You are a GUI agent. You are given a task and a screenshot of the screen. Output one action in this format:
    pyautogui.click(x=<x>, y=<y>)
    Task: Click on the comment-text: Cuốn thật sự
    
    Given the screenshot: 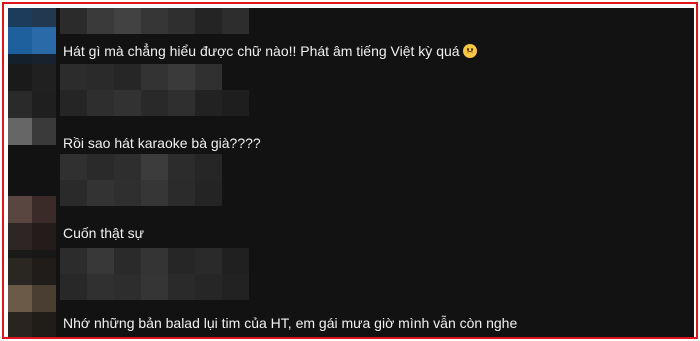 What is the action you would take?
    pyautogui.click(x=103, y=233)
    